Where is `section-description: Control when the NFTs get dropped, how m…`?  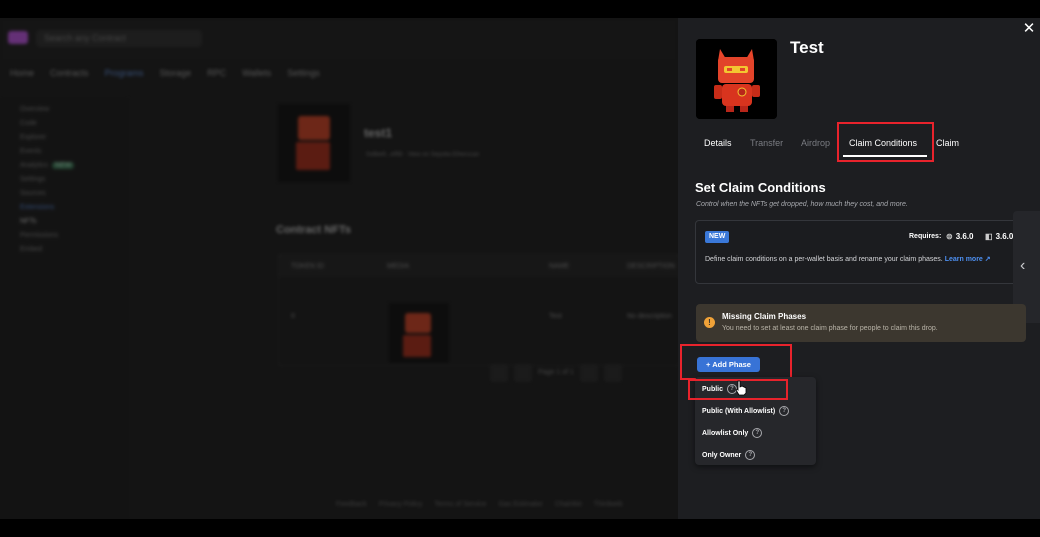
section-description: Control when the NFTs get dropped, how m… is located at coordinates (802, 204).